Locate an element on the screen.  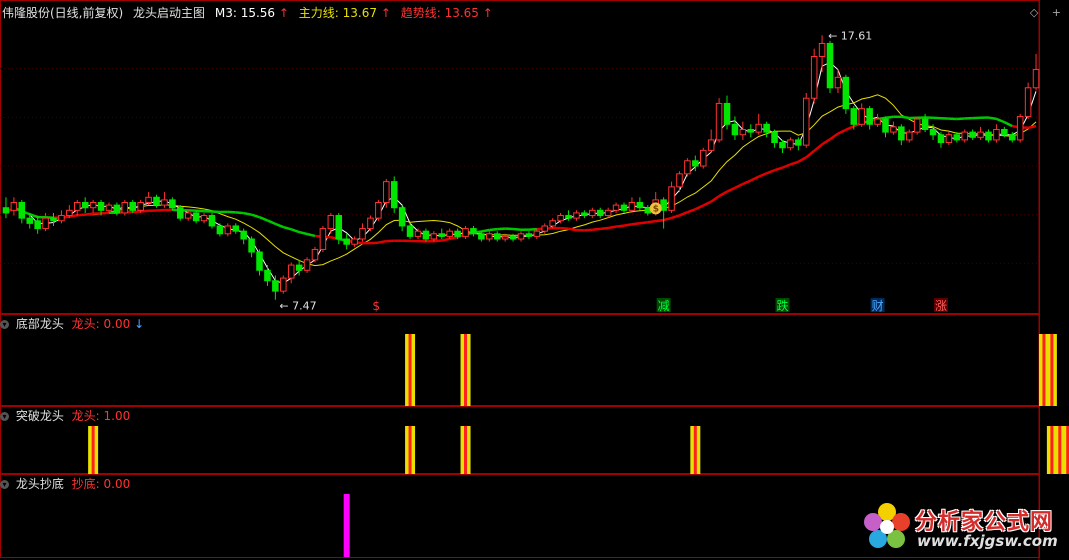
panel-name: 突破龙头 is located at coordinates (40, 416).